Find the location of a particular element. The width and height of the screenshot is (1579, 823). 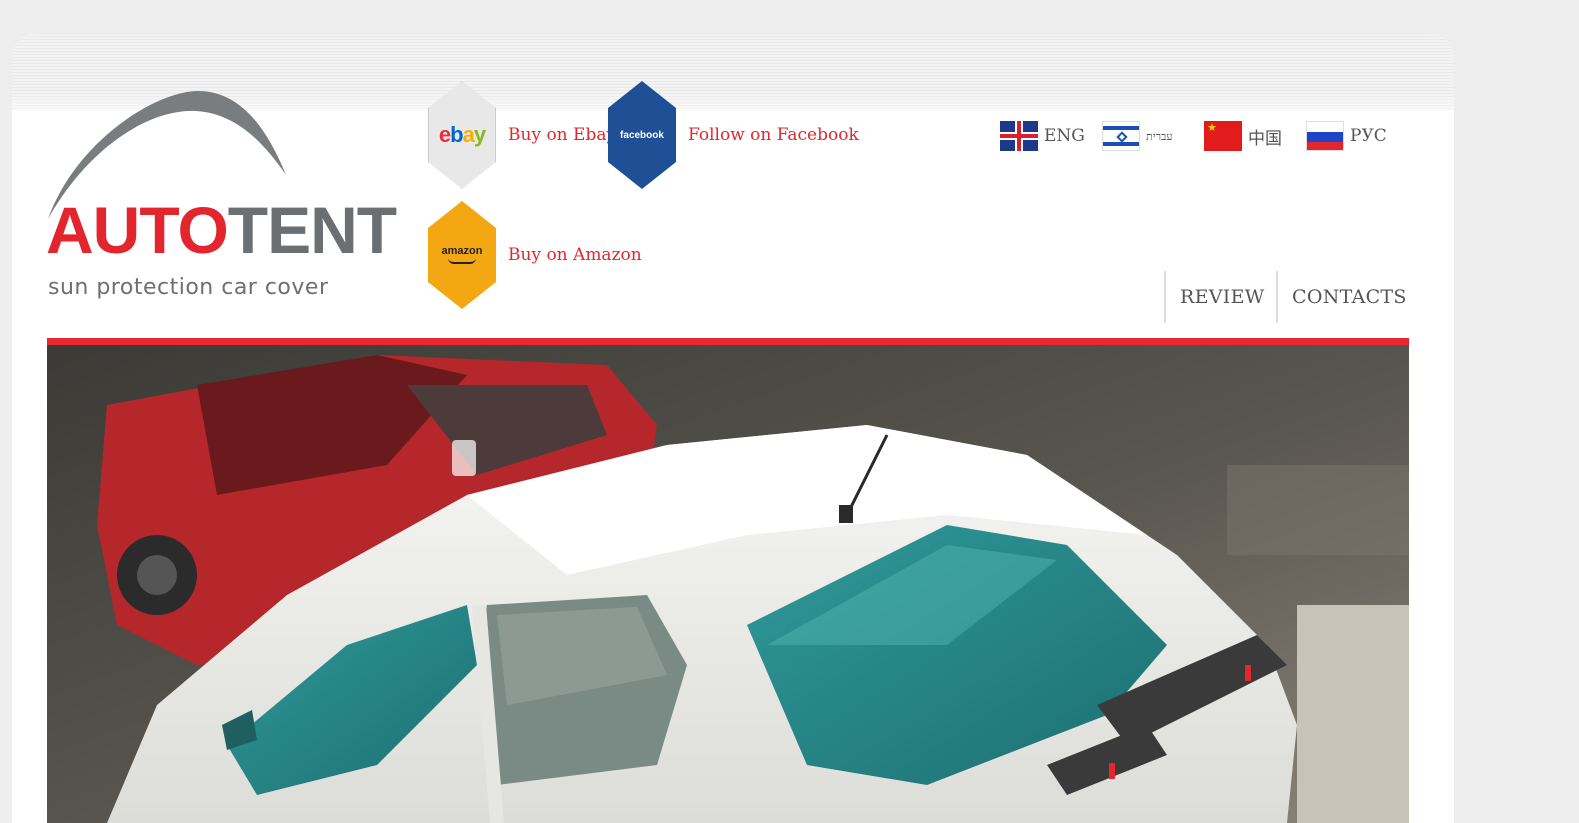

logo-tagline: sun protection car cover is located at coordinates (188, 287).